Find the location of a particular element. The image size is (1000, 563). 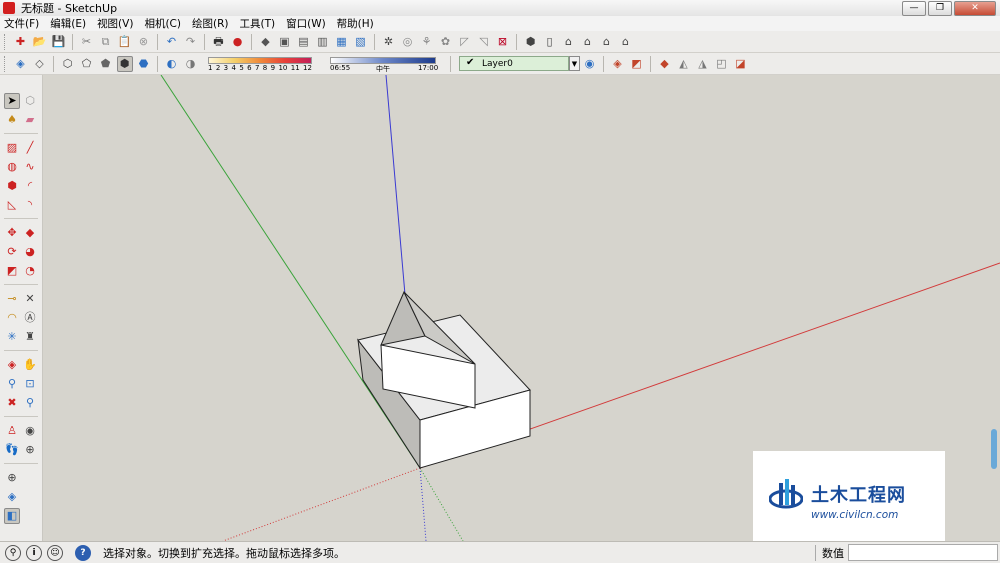

right-view-icon: ▥ is located at coordinates (323, 42).